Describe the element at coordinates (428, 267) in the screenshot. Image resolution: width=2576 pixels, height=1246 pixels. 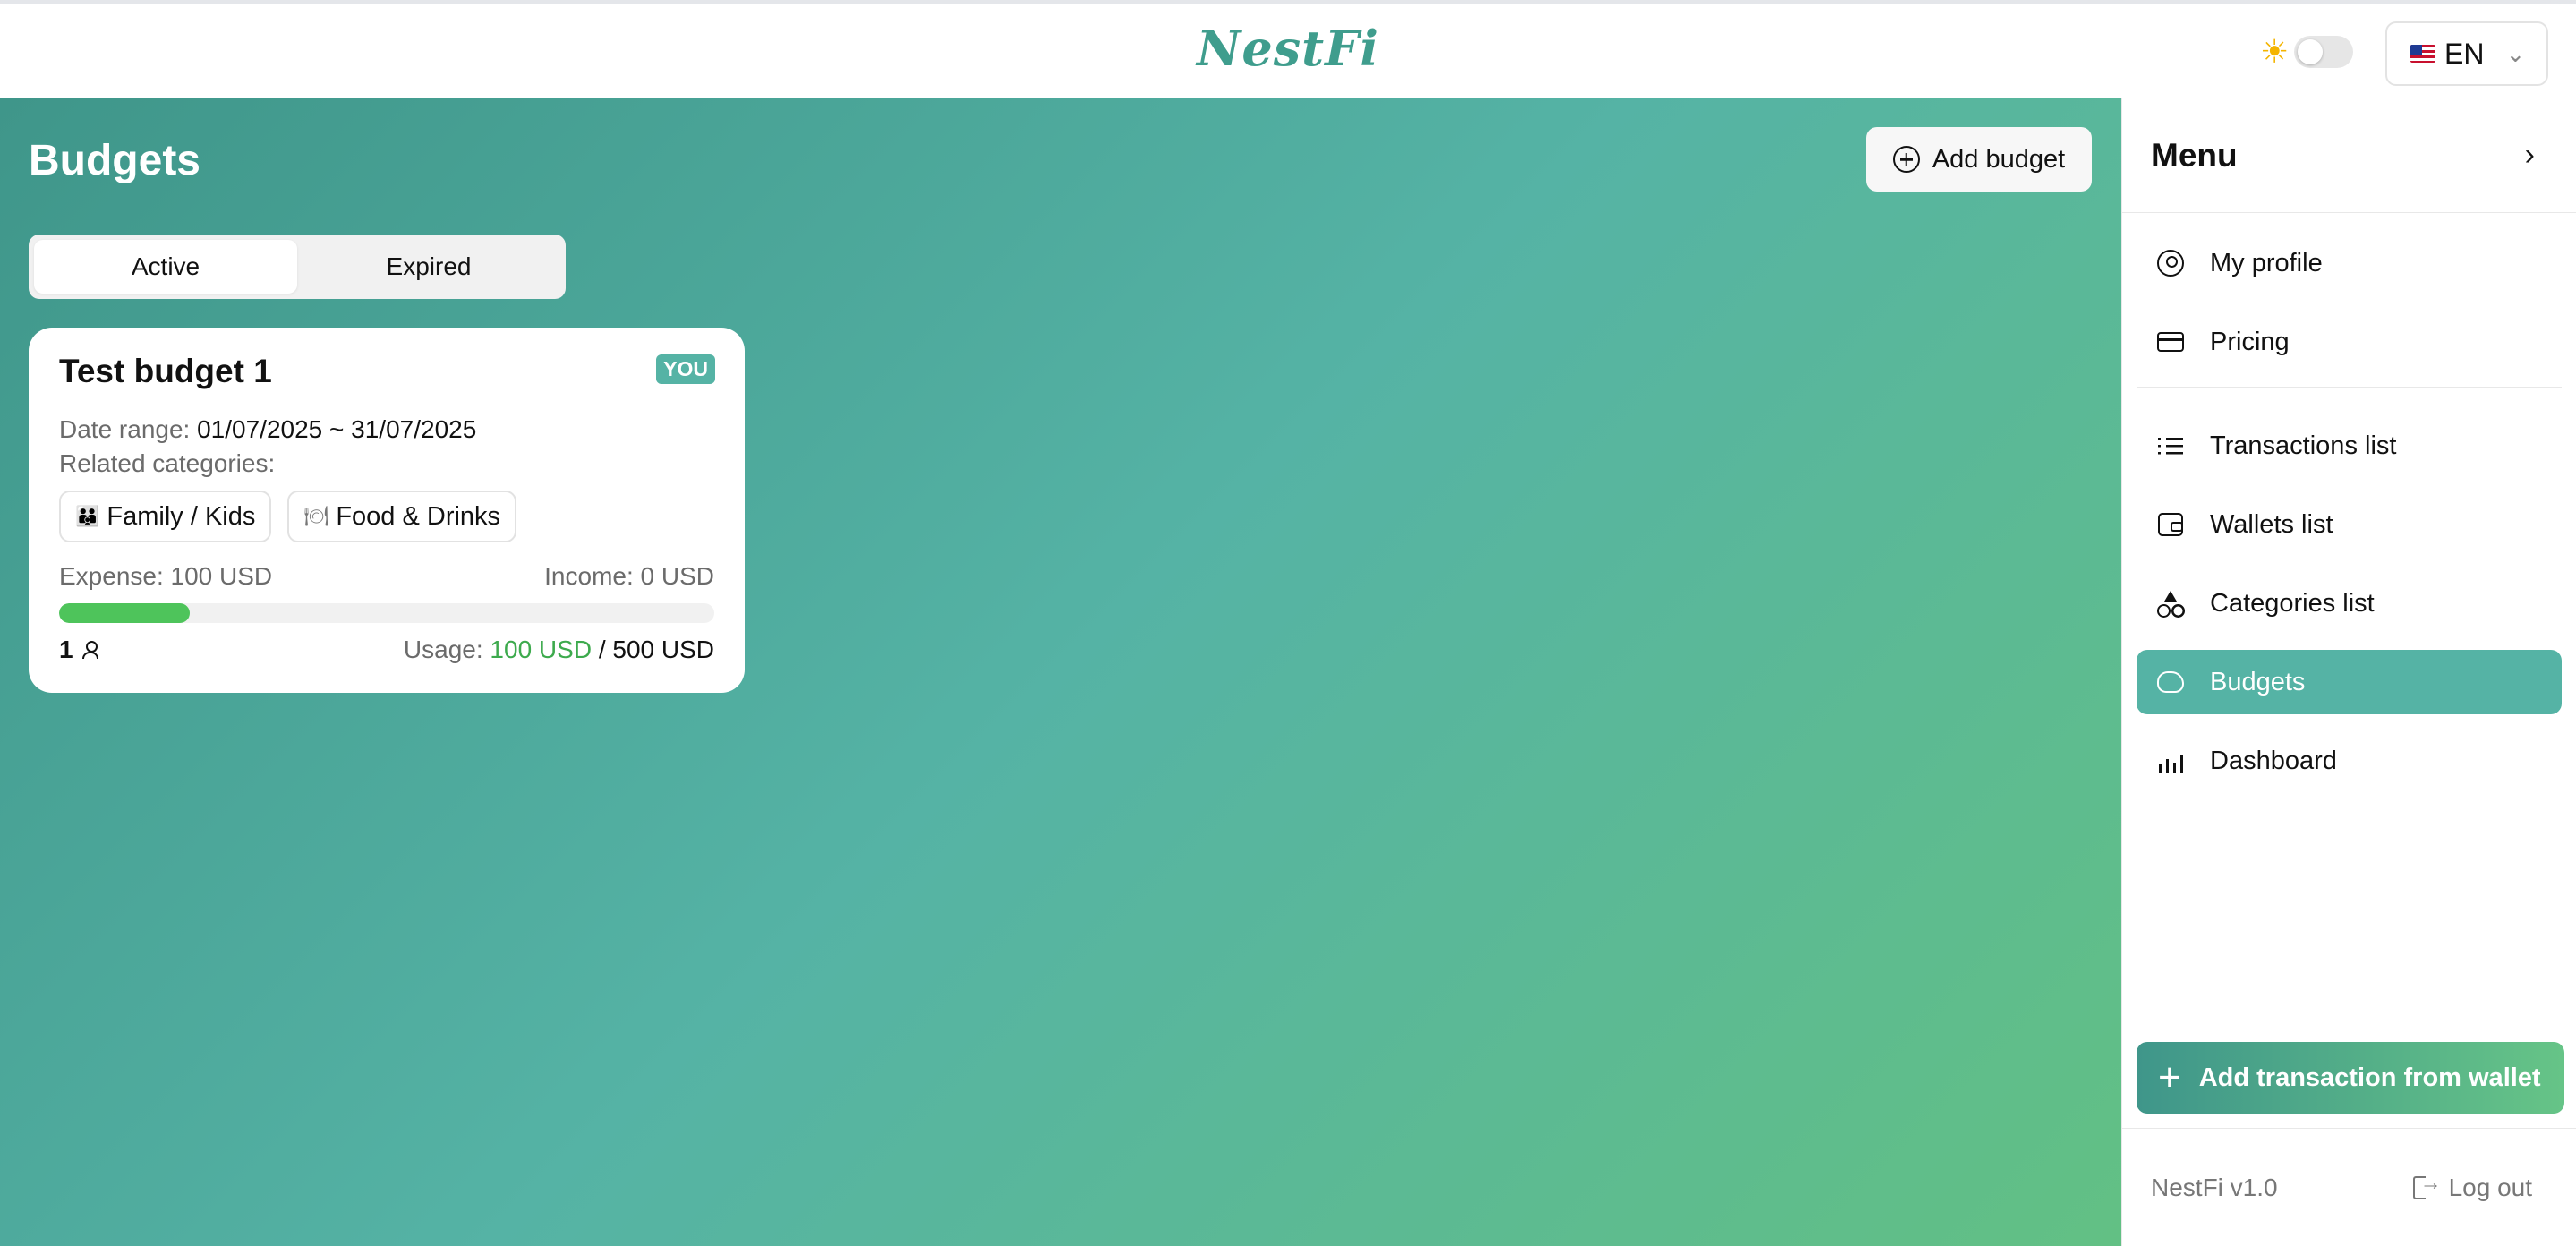
I see `tab-expired: Expired` at that location.